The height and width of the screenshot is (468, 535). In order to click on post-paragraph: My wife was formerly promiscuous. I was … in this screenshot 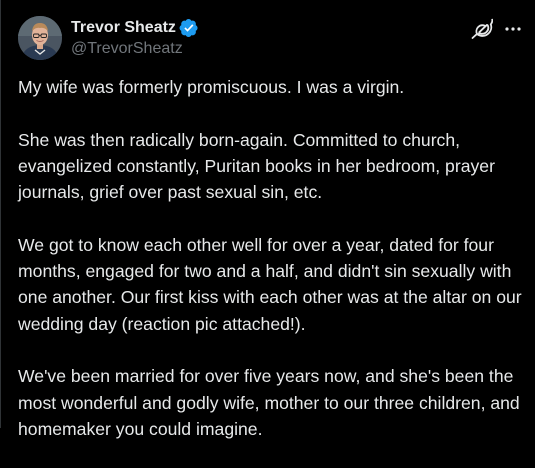, I will do `click(211, 87)`.